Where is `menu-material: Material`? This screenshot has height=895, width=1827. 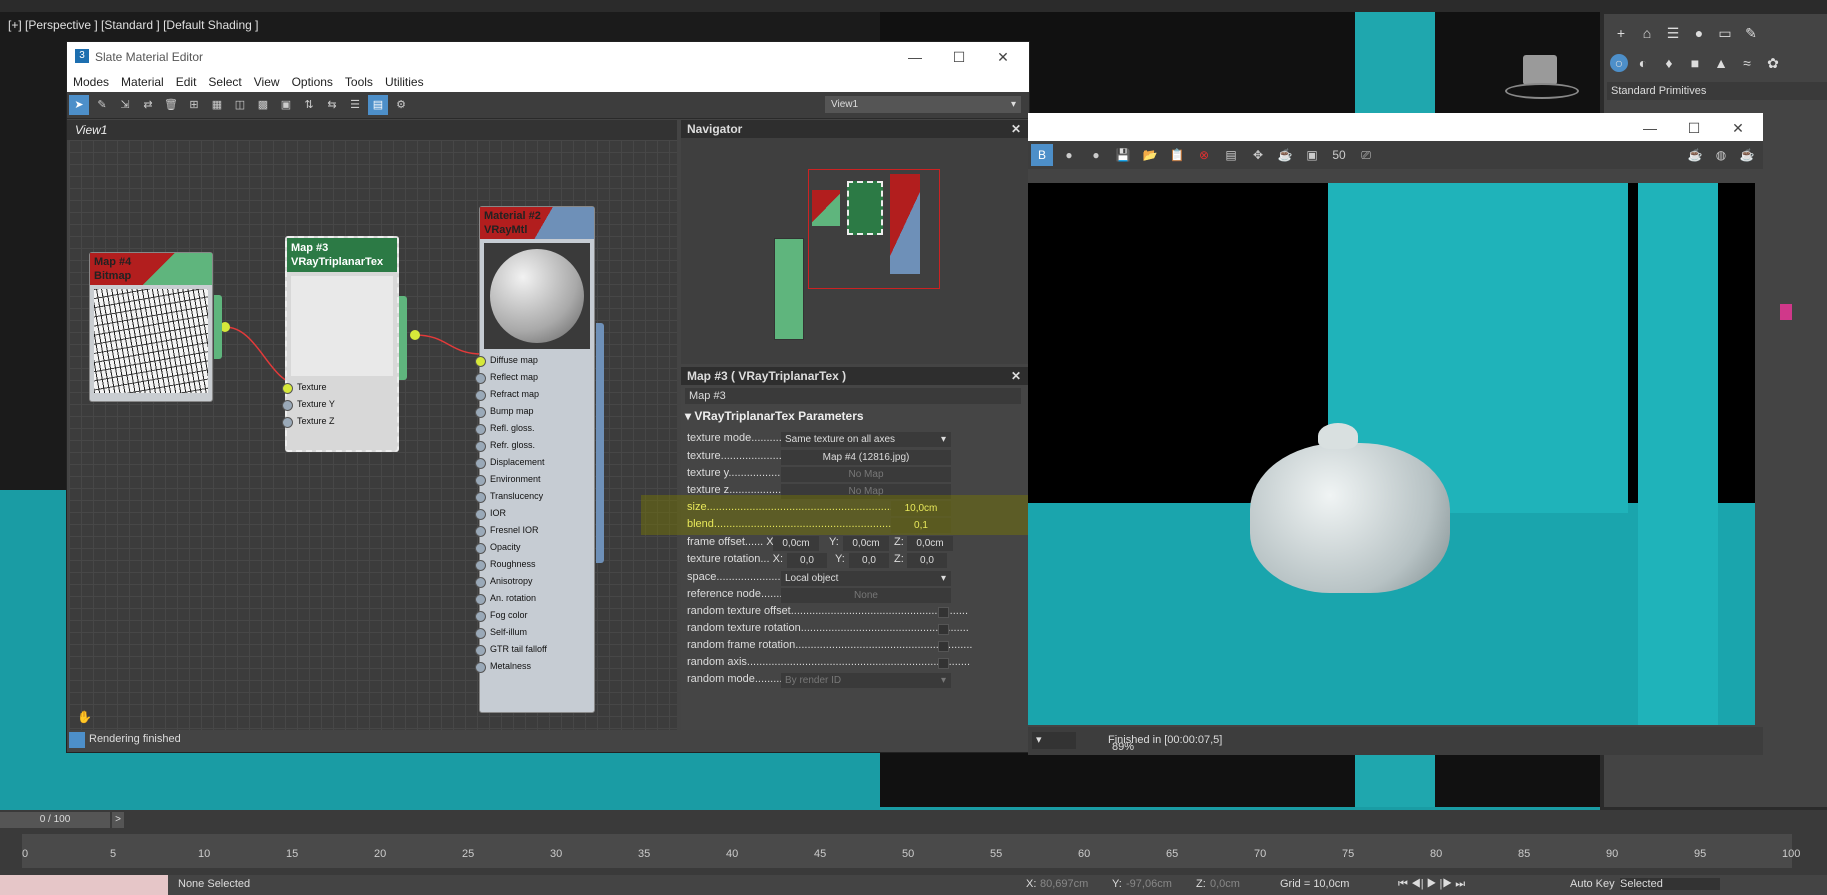
menu-material: Material is located at coordinates (142, 82).